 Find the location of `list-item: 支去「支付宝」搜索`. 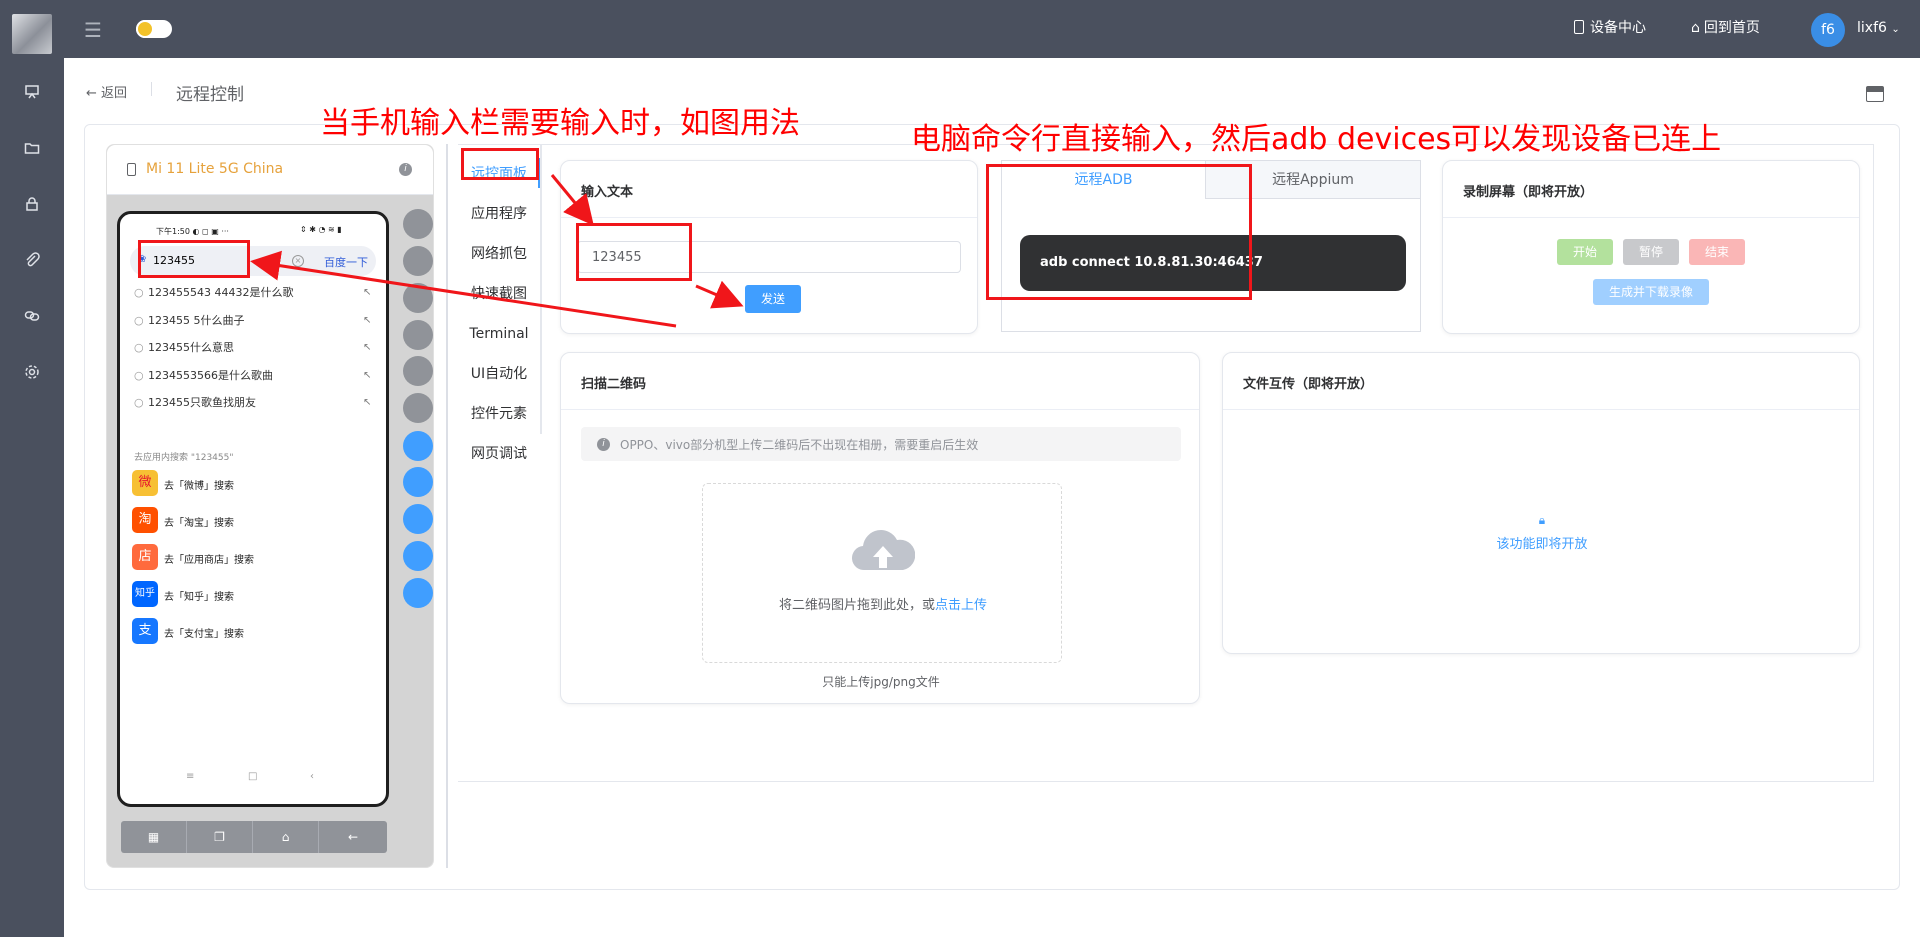

list-item: 支去「支付宝」搜索 is located at coordinates (253, 632).